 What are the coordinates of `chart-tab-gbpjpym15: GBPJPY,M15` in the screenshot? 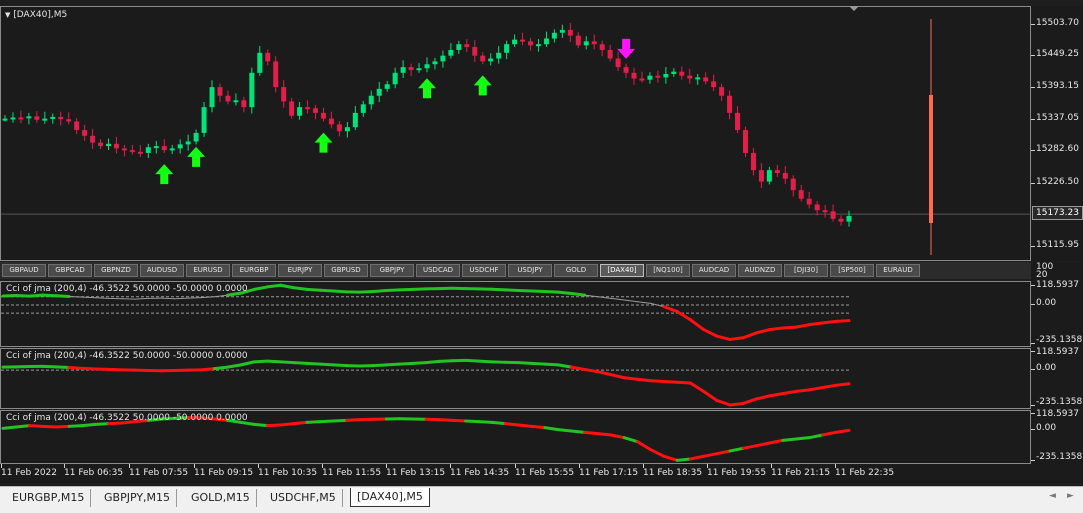 It's located at (137, 498).